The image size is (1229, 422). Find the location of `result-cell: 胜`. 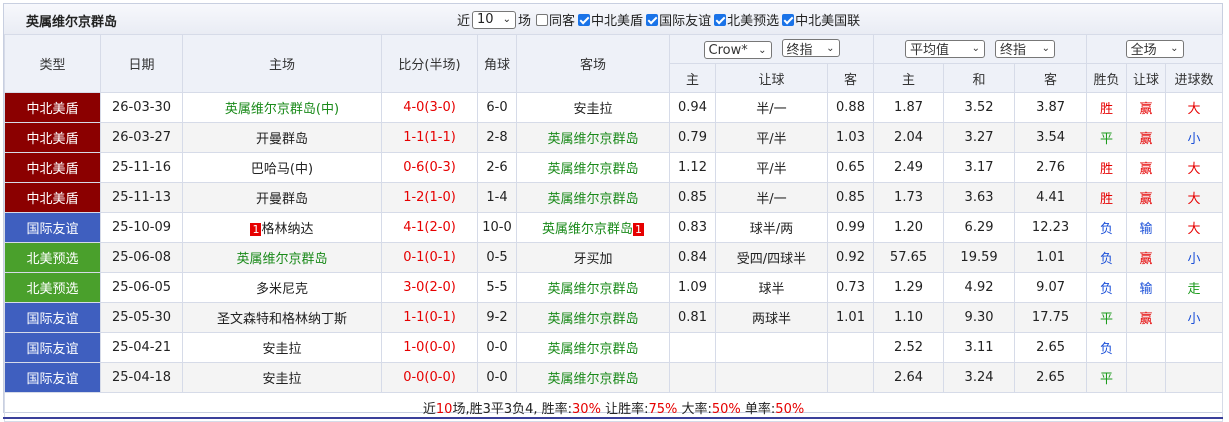

result-cell: 胜 is located at coordinates (1107, 167).